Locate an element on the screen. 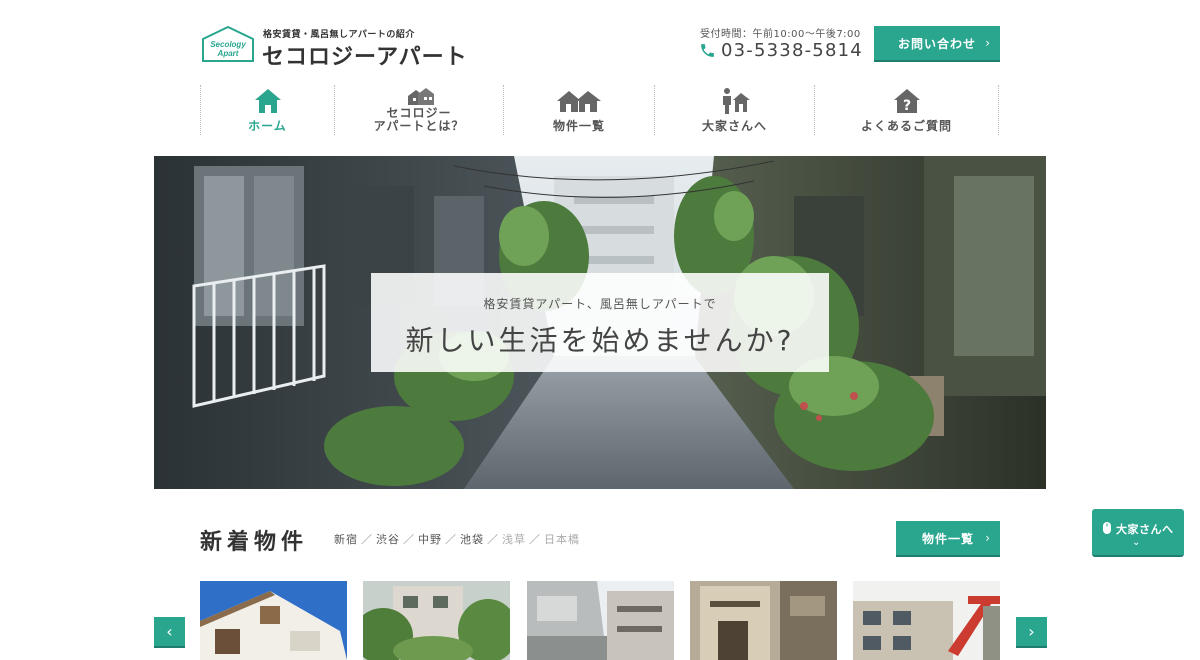 The image size is (1200, 660). property-list-button-label: 物件一覧 is located at coordinates (947, 538).